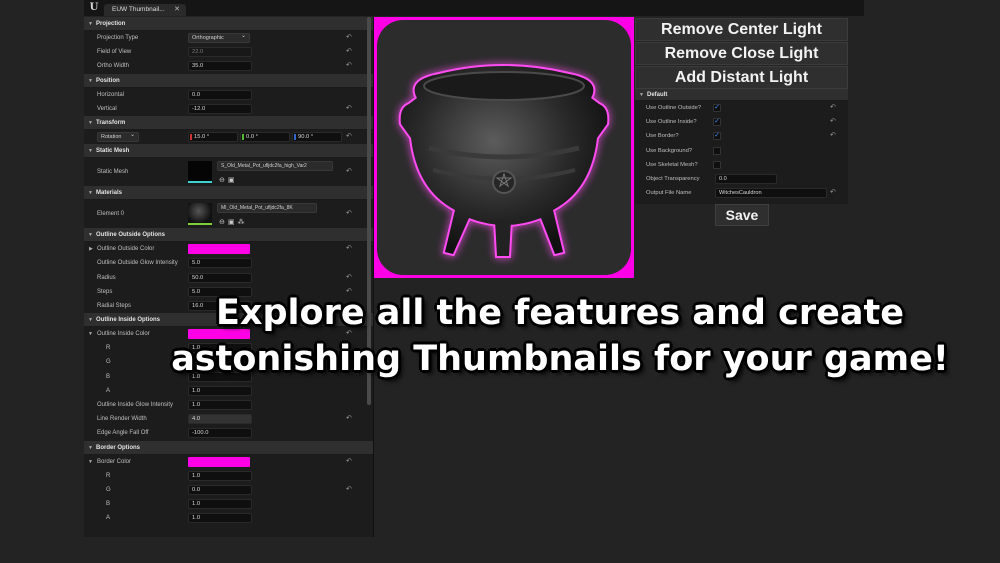 Image resolution: width=1000 pixels, height=563 pixels. I want to click on prop-outline-outside-glow: Outline Outside Glow Intensity 5.0, so click(228, 263).